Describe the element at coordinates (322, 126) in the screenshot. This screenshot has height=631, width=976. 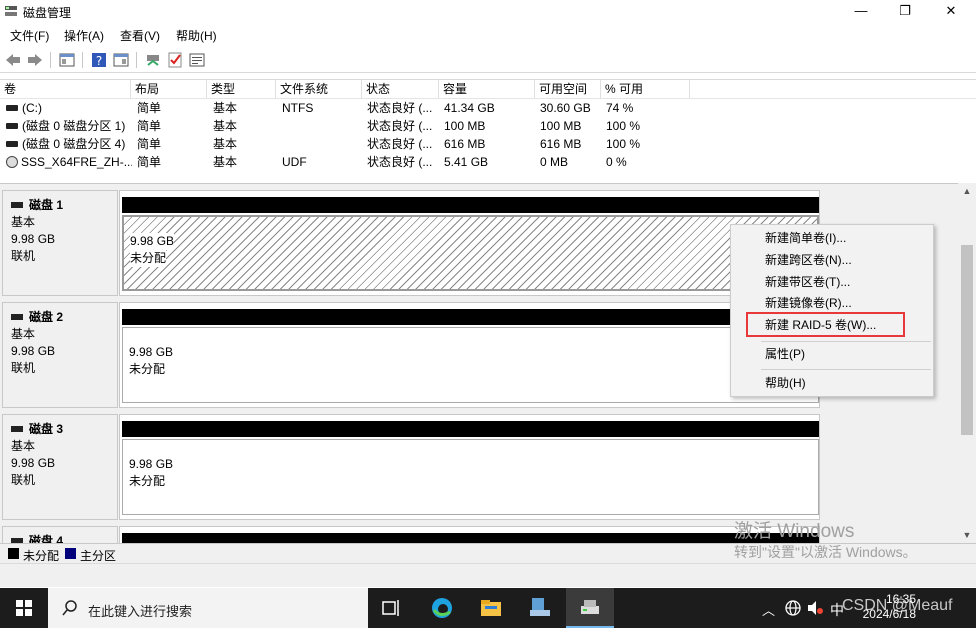
I see `volume-fs` at that location.